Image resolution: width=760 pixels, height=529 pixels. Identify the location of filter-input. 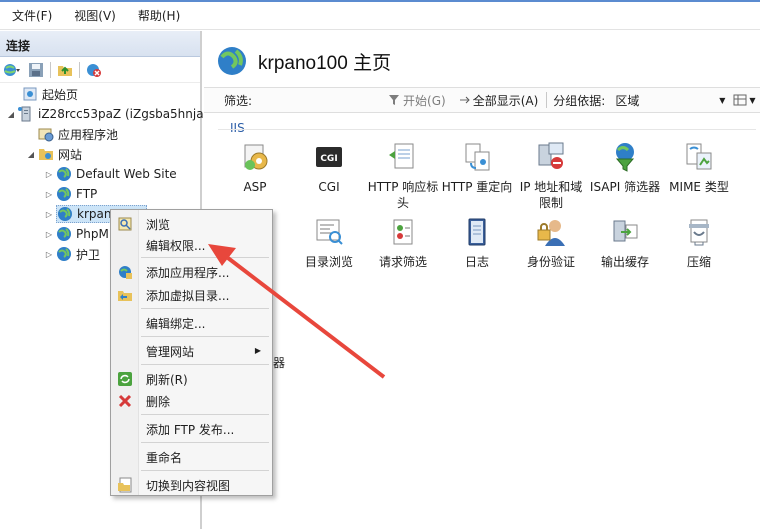
(316, 100).